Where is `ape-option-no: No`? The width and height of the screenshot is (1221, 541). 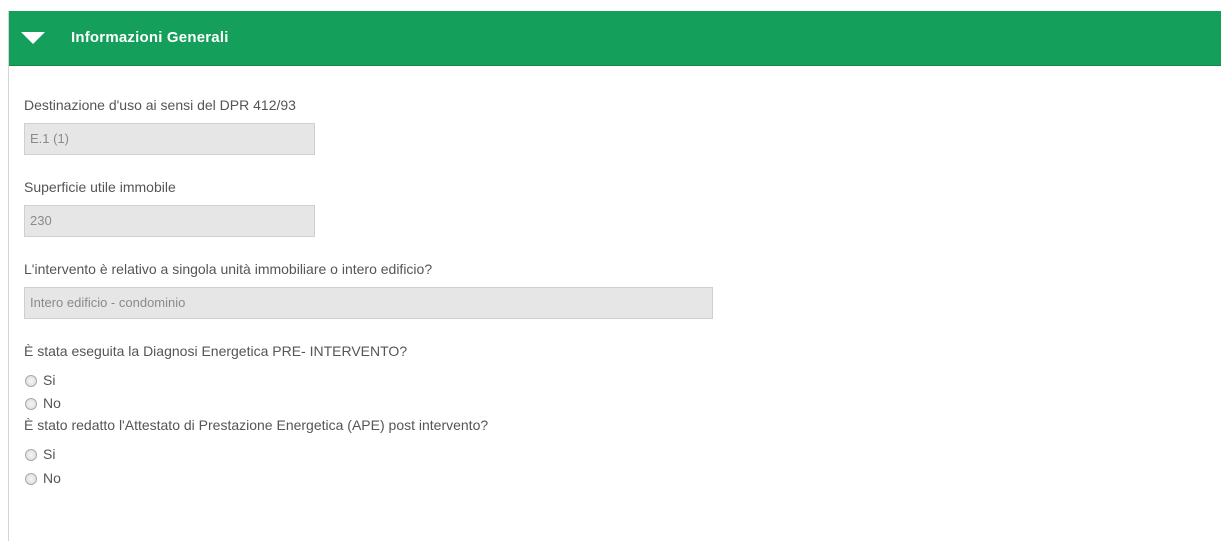 ape-option-no: No is located at coordinates (43, 478).